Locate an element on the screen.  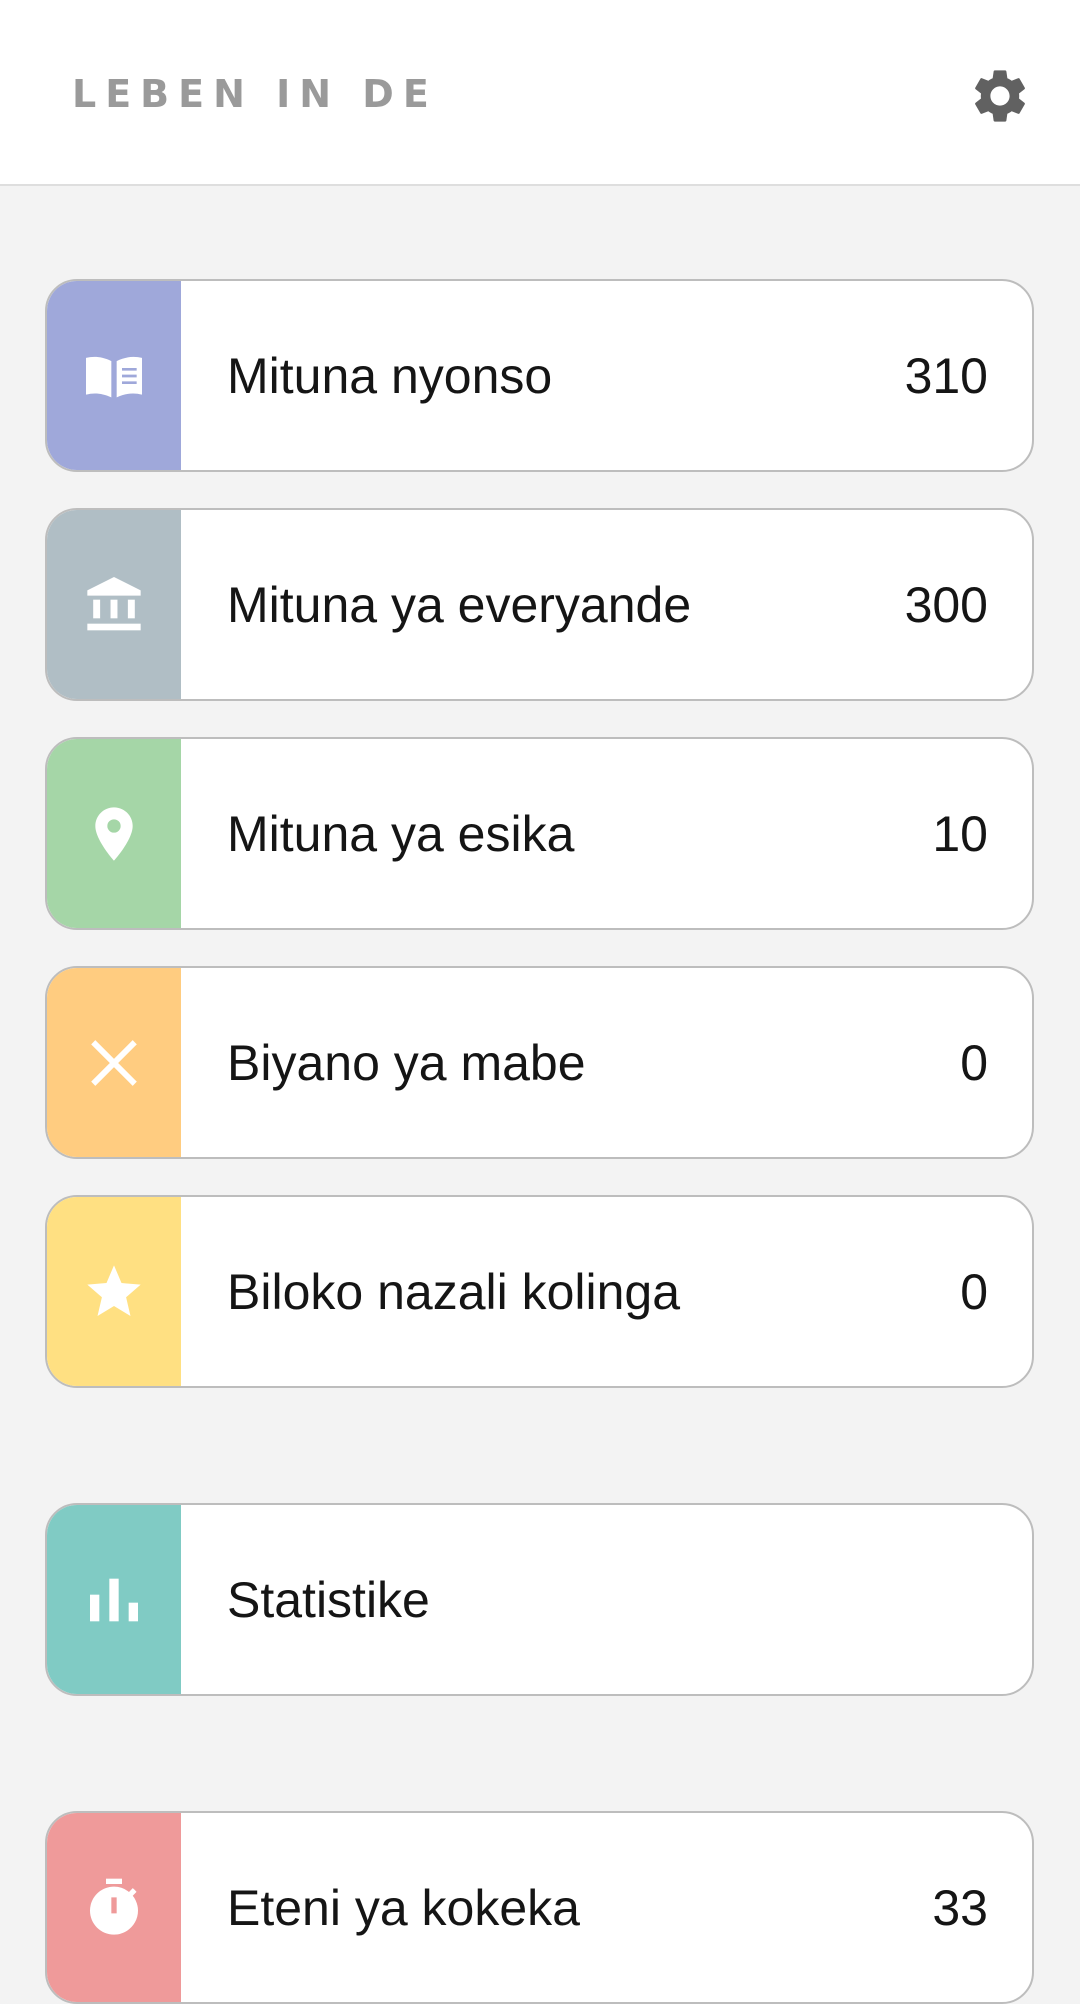
close-x-icon is located at coordinates (114, 1062).